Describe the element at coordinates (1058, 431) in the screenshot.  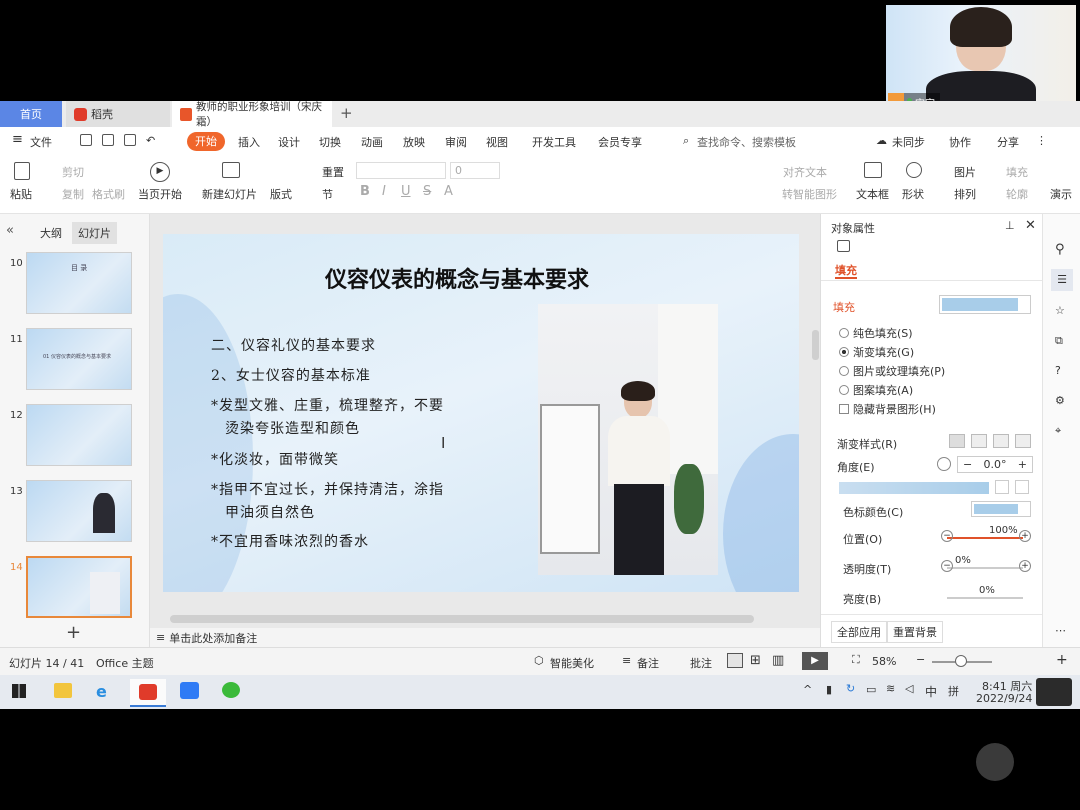
I see `location-icon: ⌖` at that location.